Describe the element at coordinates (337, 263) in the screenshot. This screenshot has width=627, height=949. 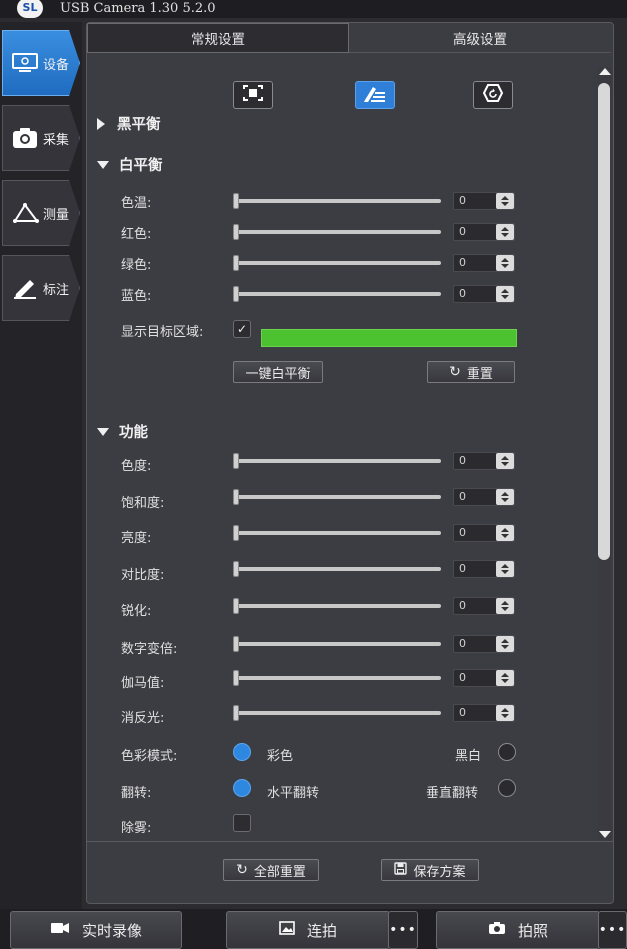
I see `green-slider` at that location.